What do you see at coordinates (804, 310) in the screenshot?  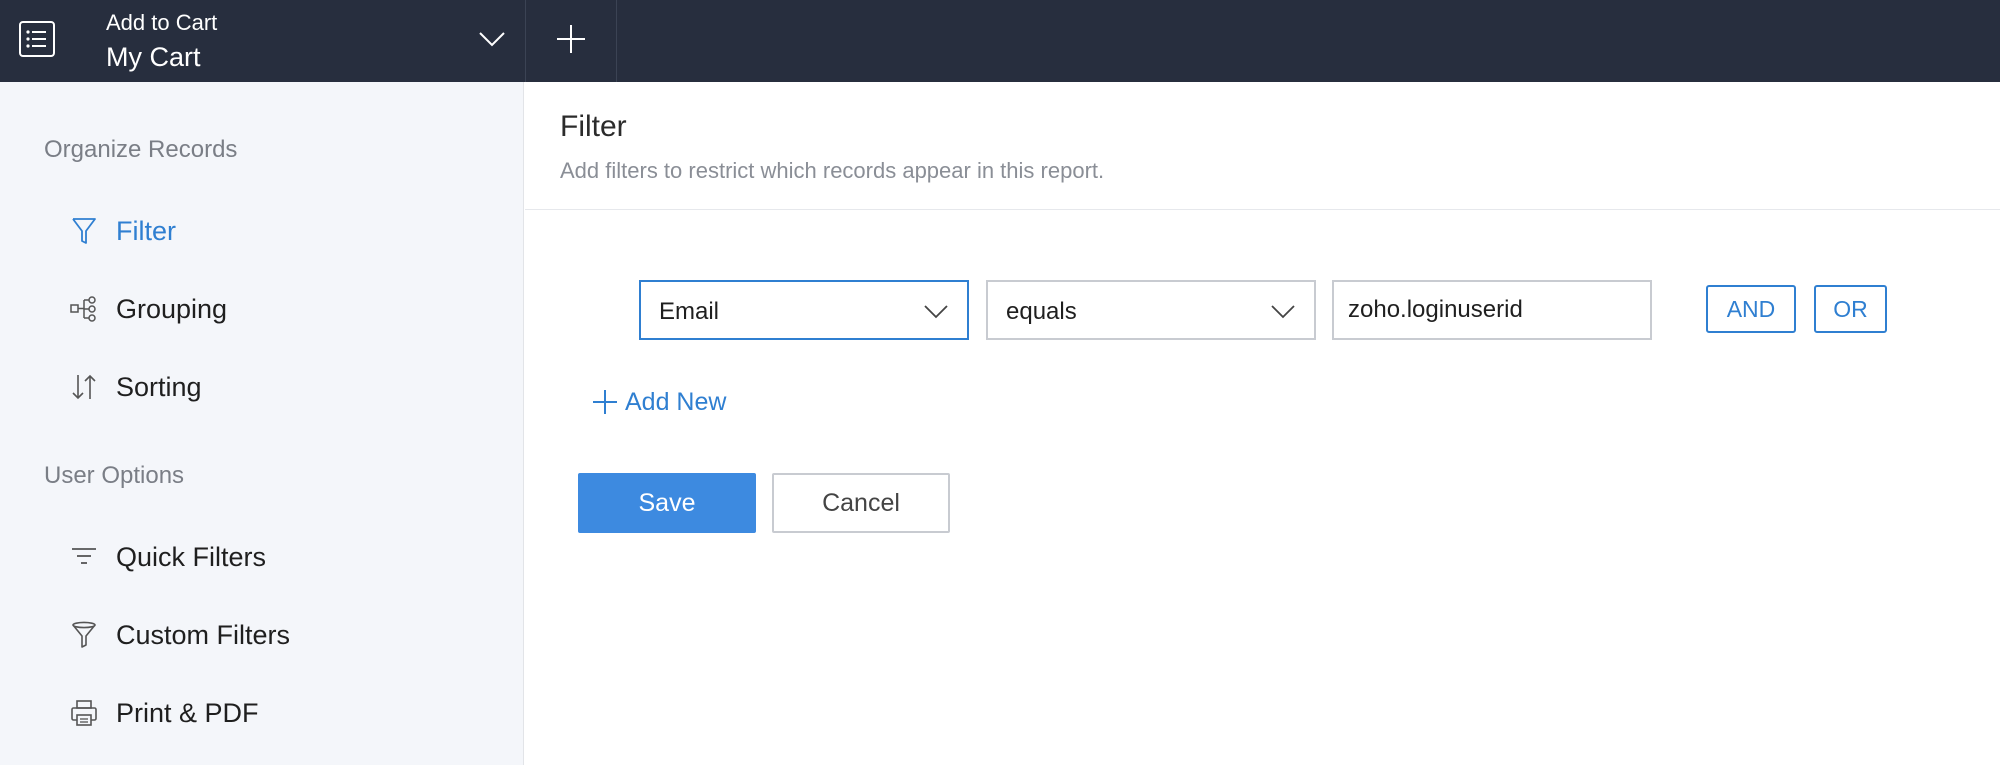 I see `field-select: Email` at bounding box center [804, 310].